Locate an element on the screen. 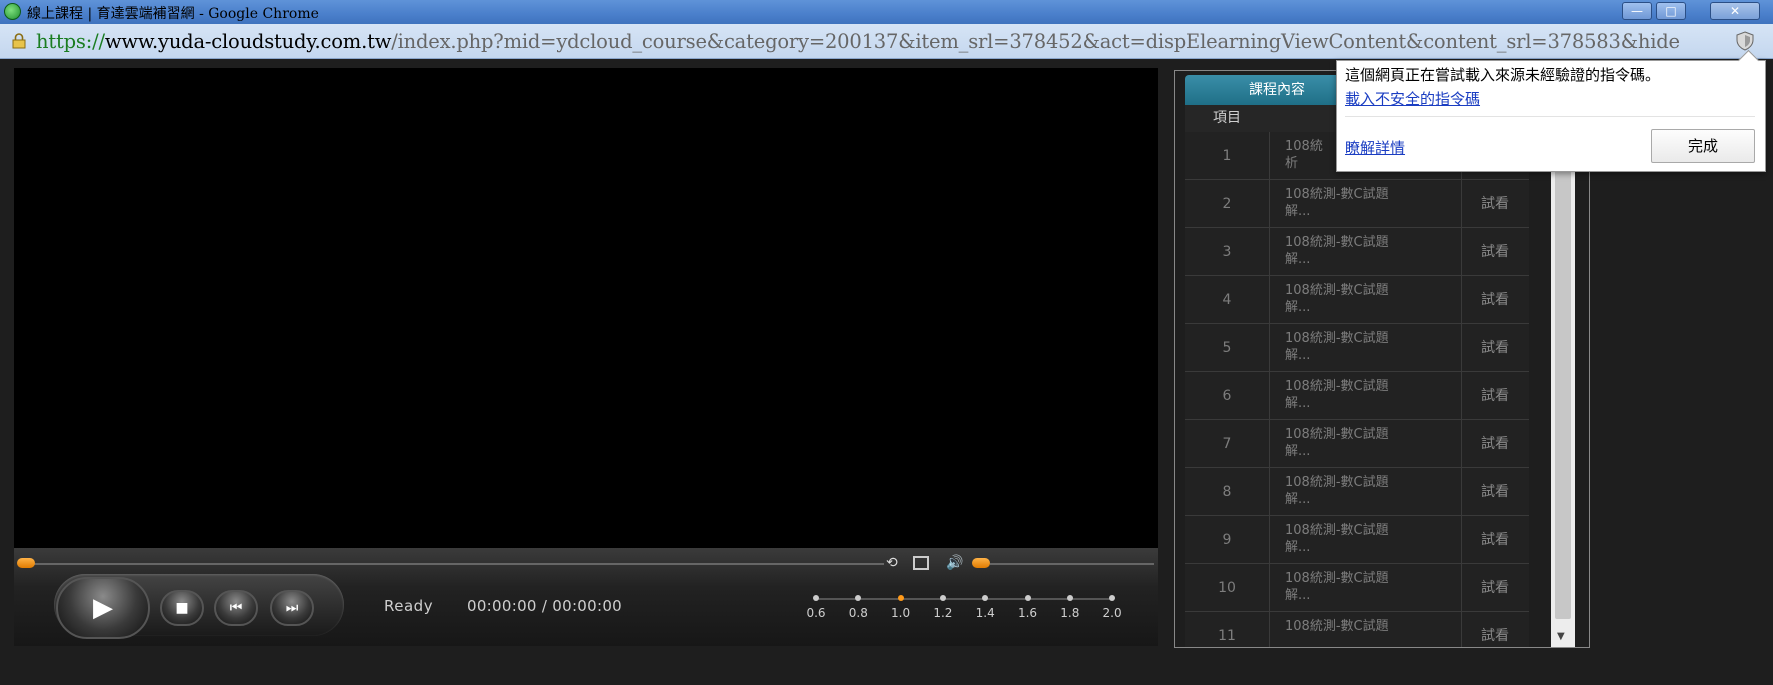 The height and width of the screenshot is (685, 1773). volume-slider is located at coordinates (1072, 564).